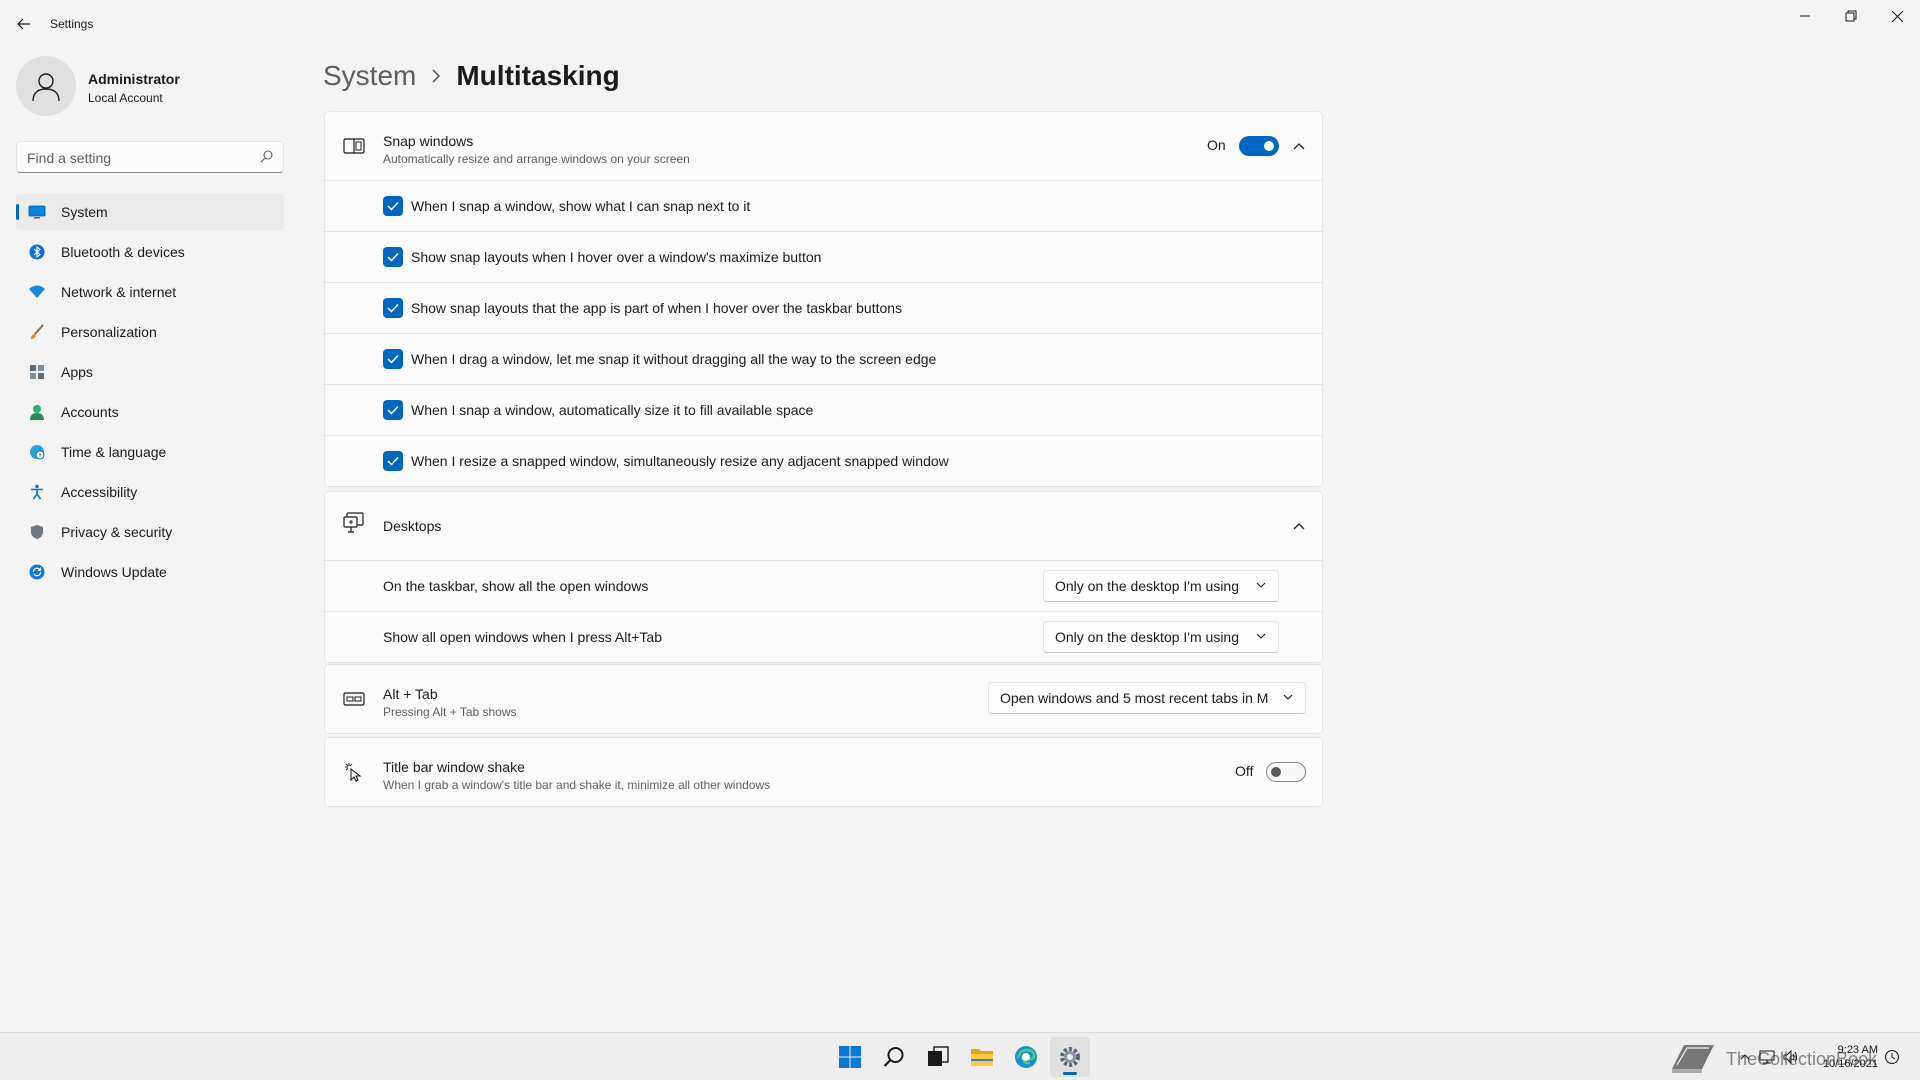  I want to click on dropdown-value: Only on the desktop I'm using, so click(1147, 586).